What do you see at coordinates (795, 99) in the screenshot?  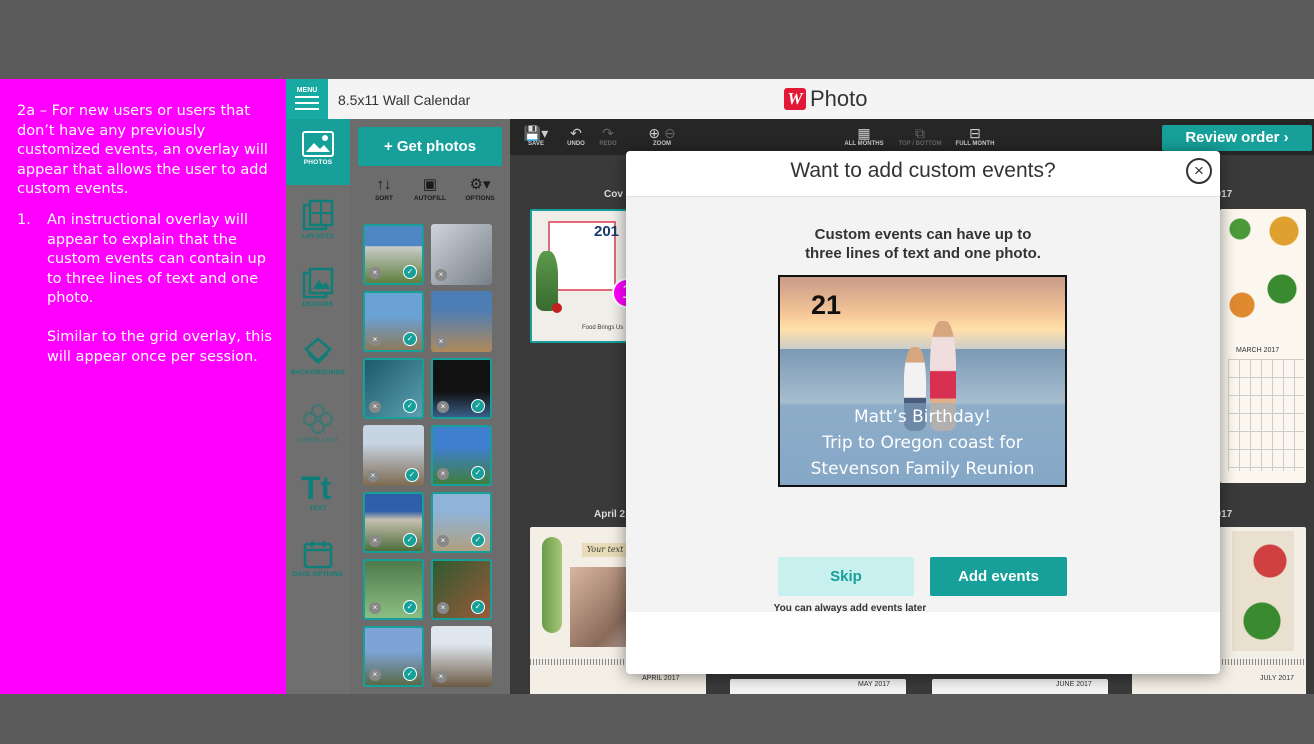 I see `walgreens-logo-icon: W` at bounding box center [795, 99].